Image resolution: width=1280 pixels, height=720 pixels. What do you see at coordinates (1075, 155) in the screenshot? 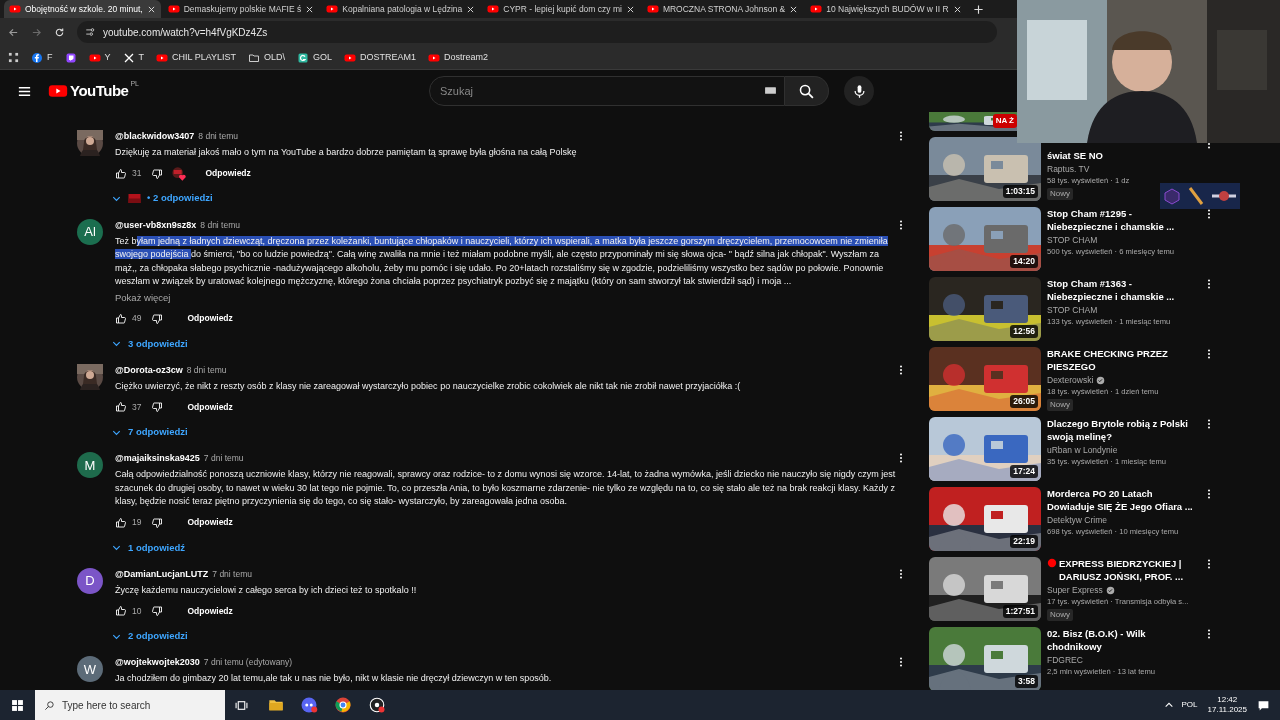
I see `video-title: świat SE NO` at bounding box center [1075, 155].